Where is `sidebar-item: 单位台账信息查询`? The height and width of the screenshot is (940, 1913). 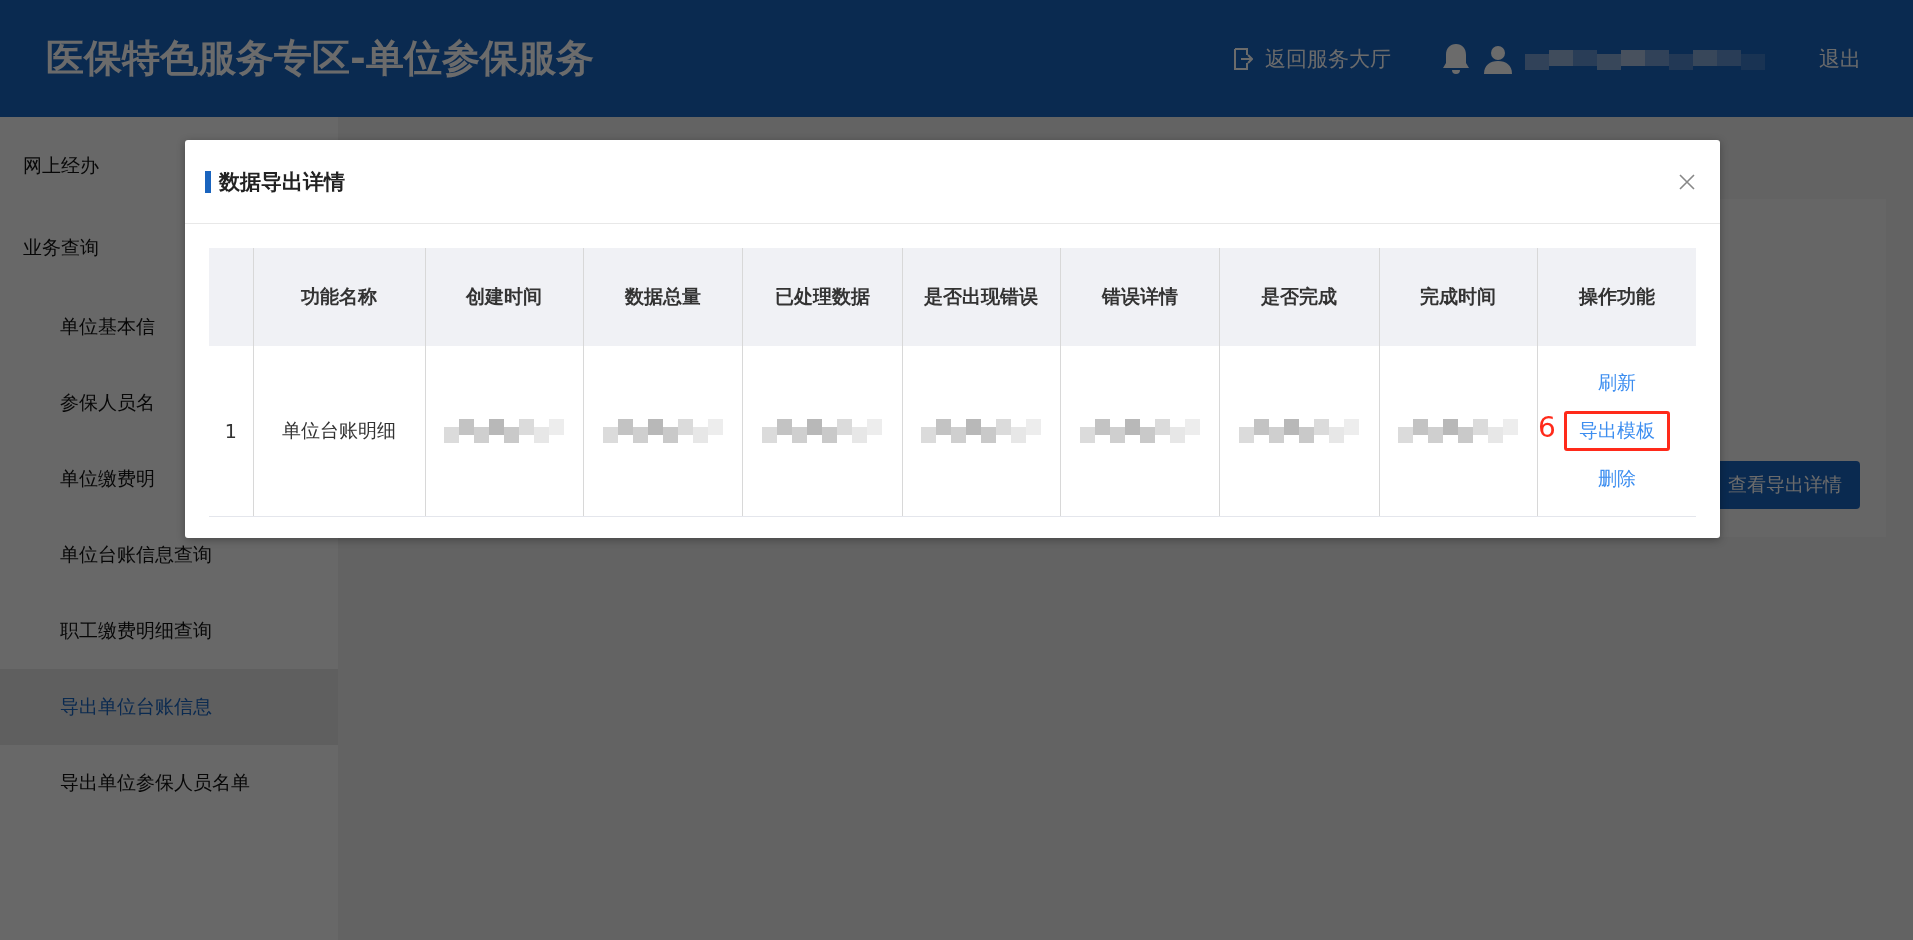 sidebar-item: 单位台账信息查询 is located at coordinates (169, 555).